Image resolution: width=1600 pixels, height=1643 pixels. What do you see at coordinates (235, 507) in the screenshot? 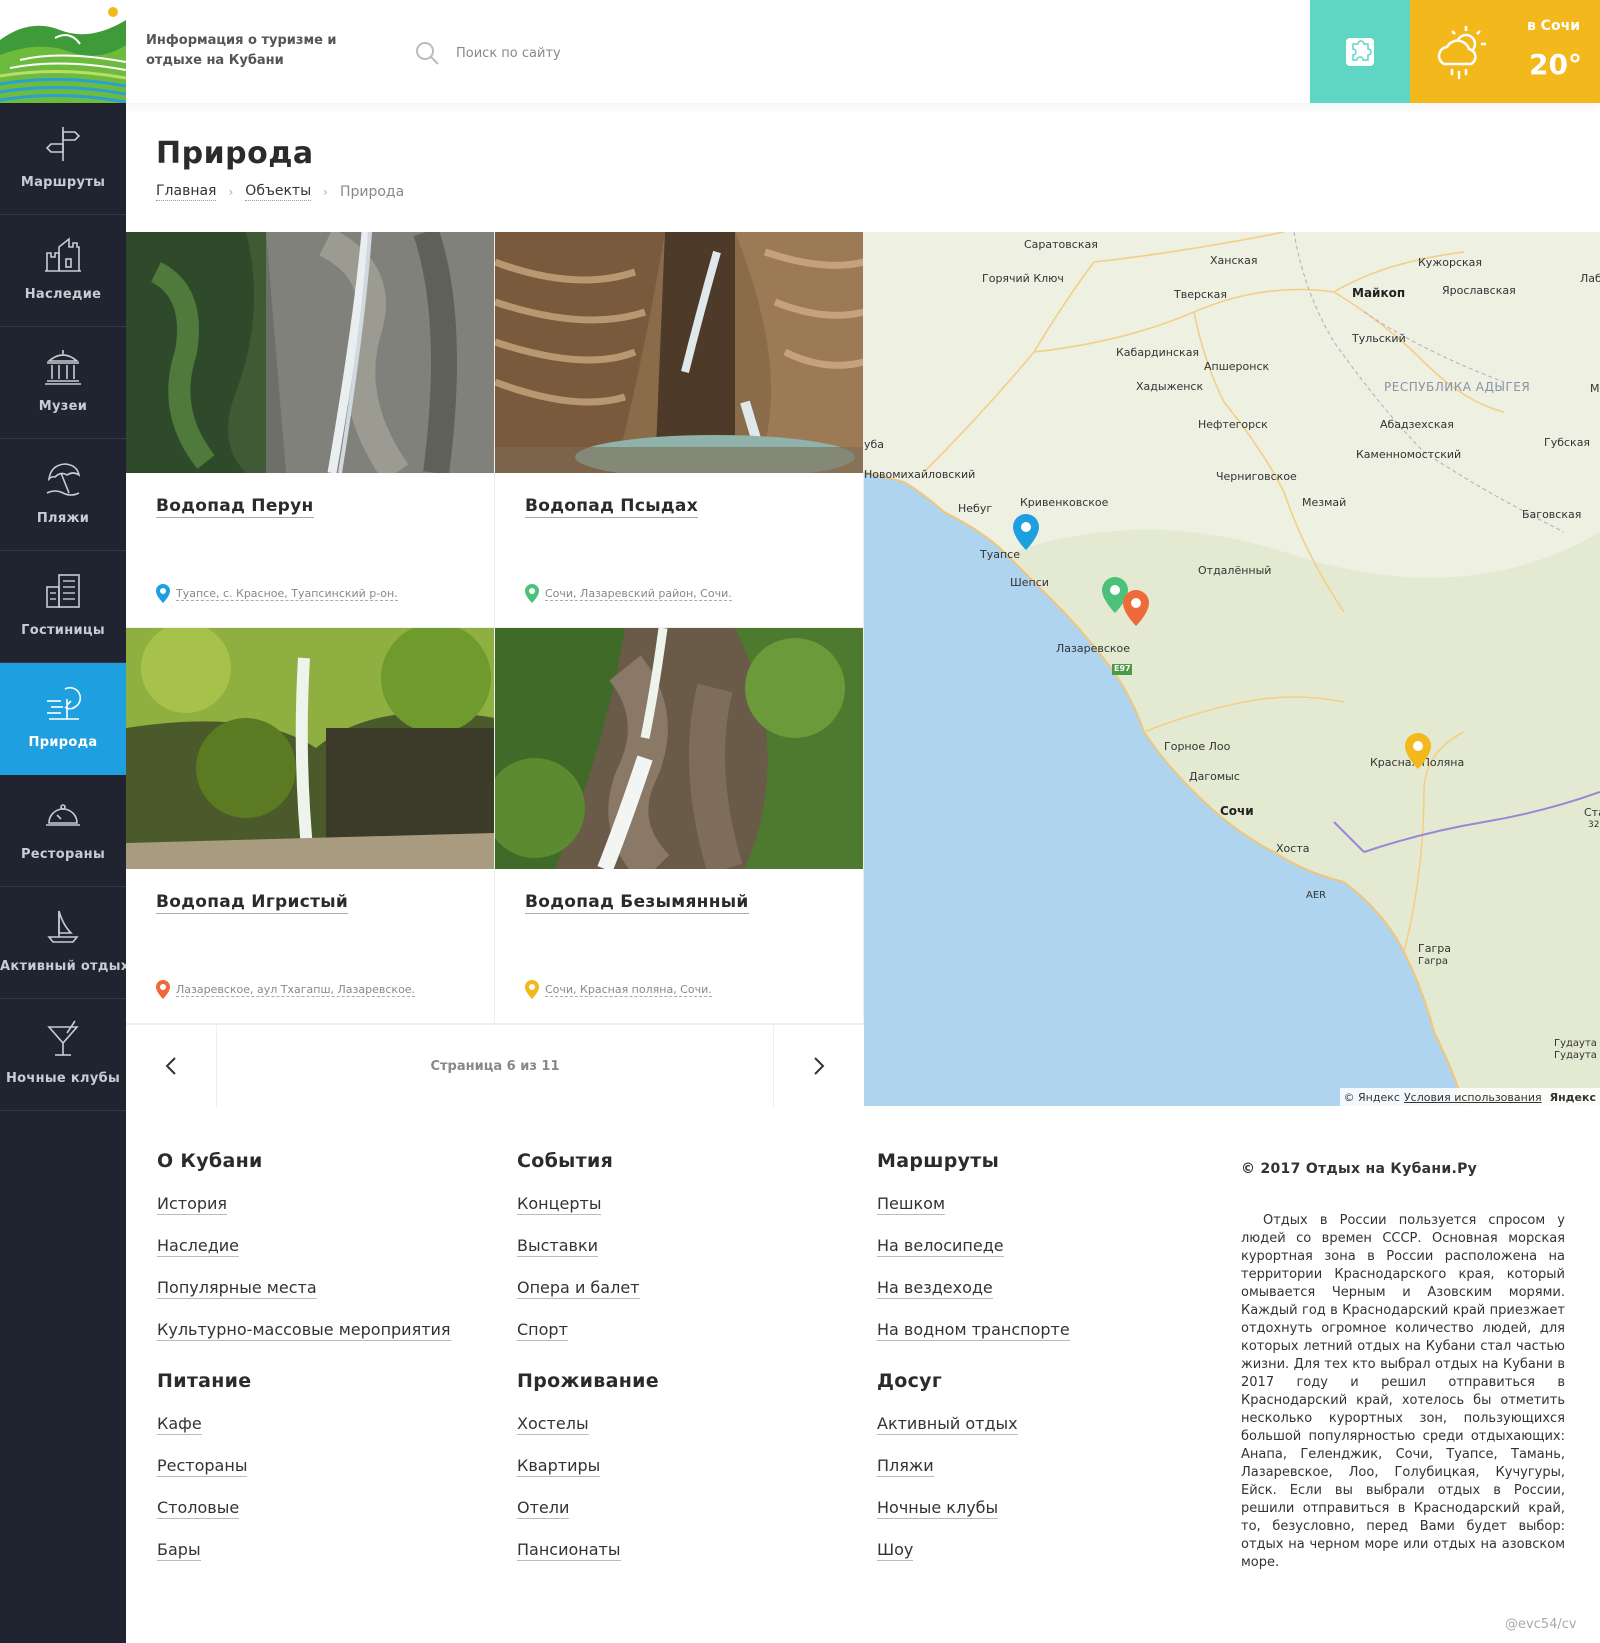
I see `card-title: Водопад Перун` at bounding box center [235, 507].